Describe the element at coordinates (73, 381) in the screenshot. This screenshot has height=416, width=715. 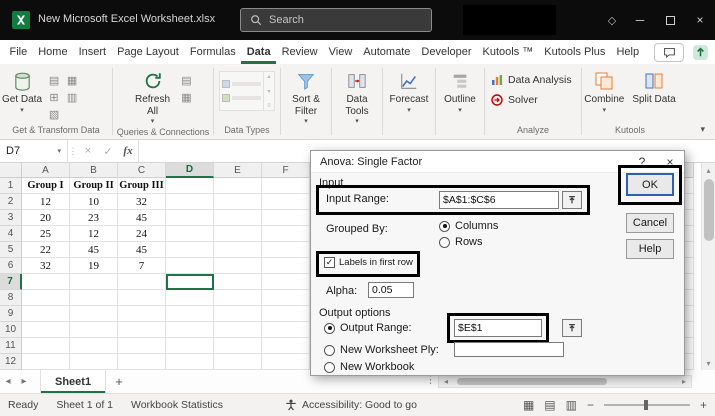
I see `sheet-tab-sheet1: Sheet1` at that location.